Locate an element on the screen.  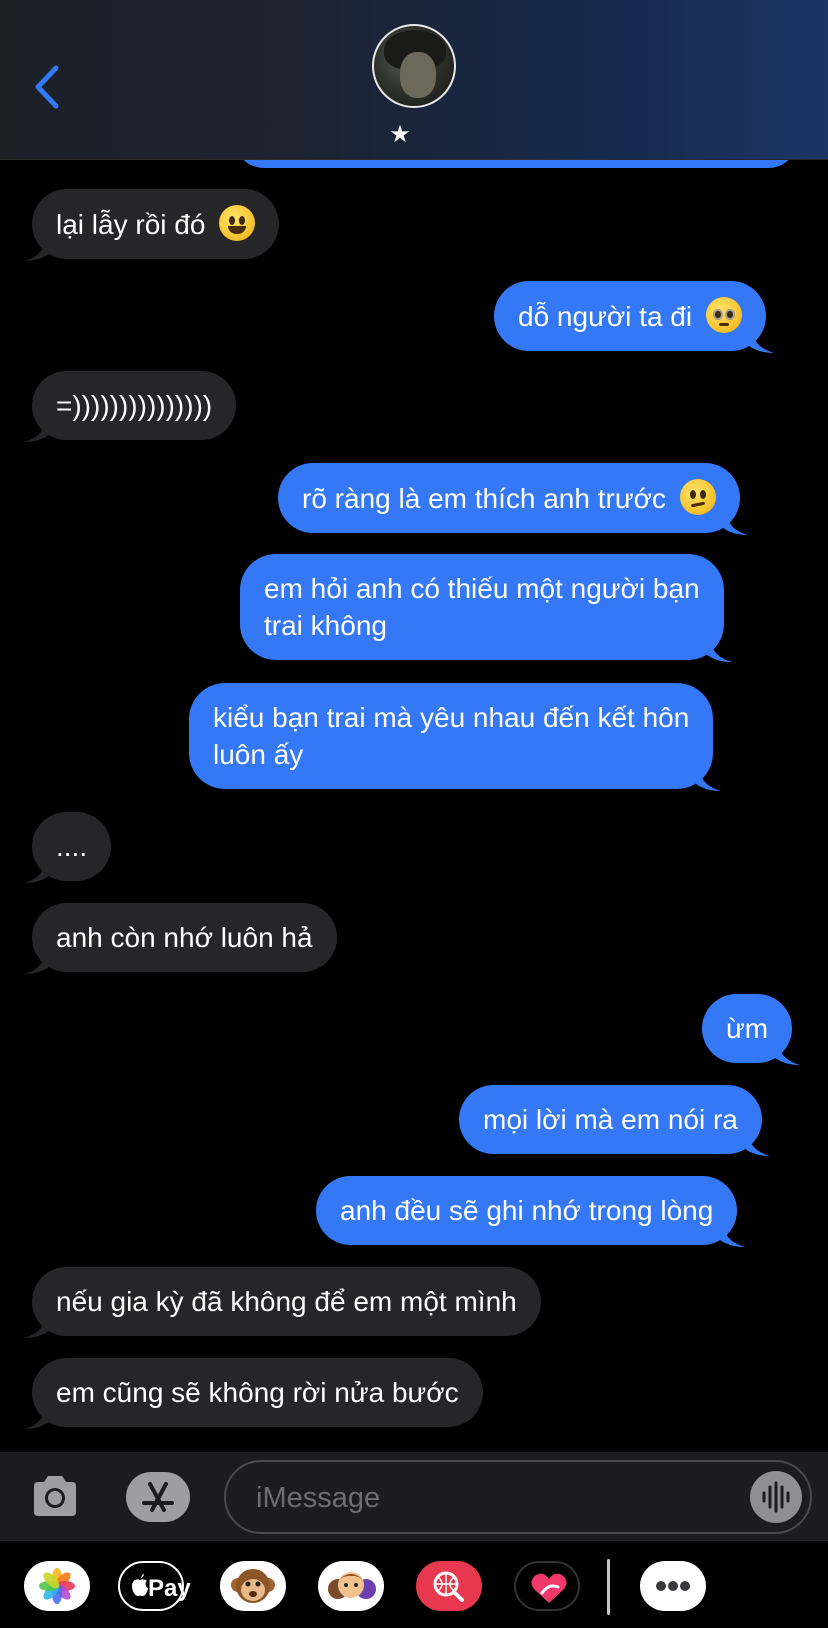
camera-button is located at coordinates (55, 1496).